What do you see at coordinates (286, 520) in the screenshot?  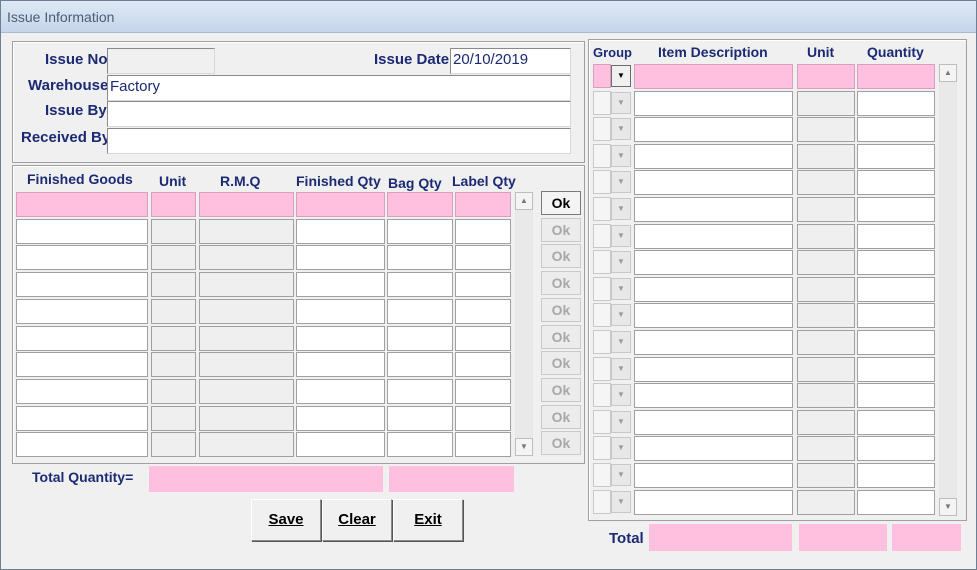 I see `save-button: Save` at bounding box center [286, 520].